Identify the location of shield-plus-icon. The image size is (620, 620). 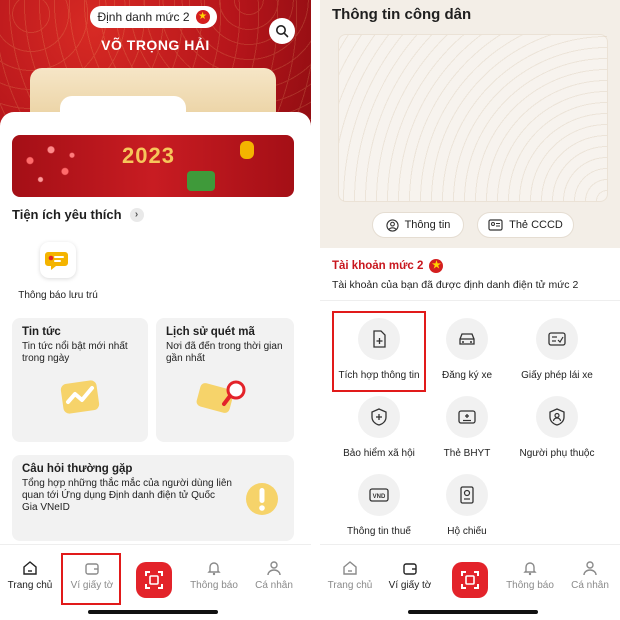
(379, 417).